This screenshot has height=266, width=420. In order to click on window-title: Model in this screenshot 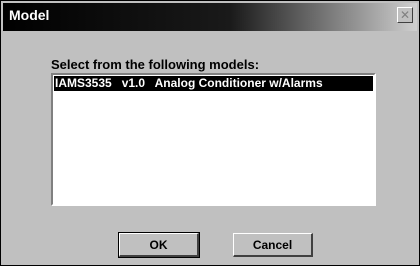, I will do `click(29, 15)`.